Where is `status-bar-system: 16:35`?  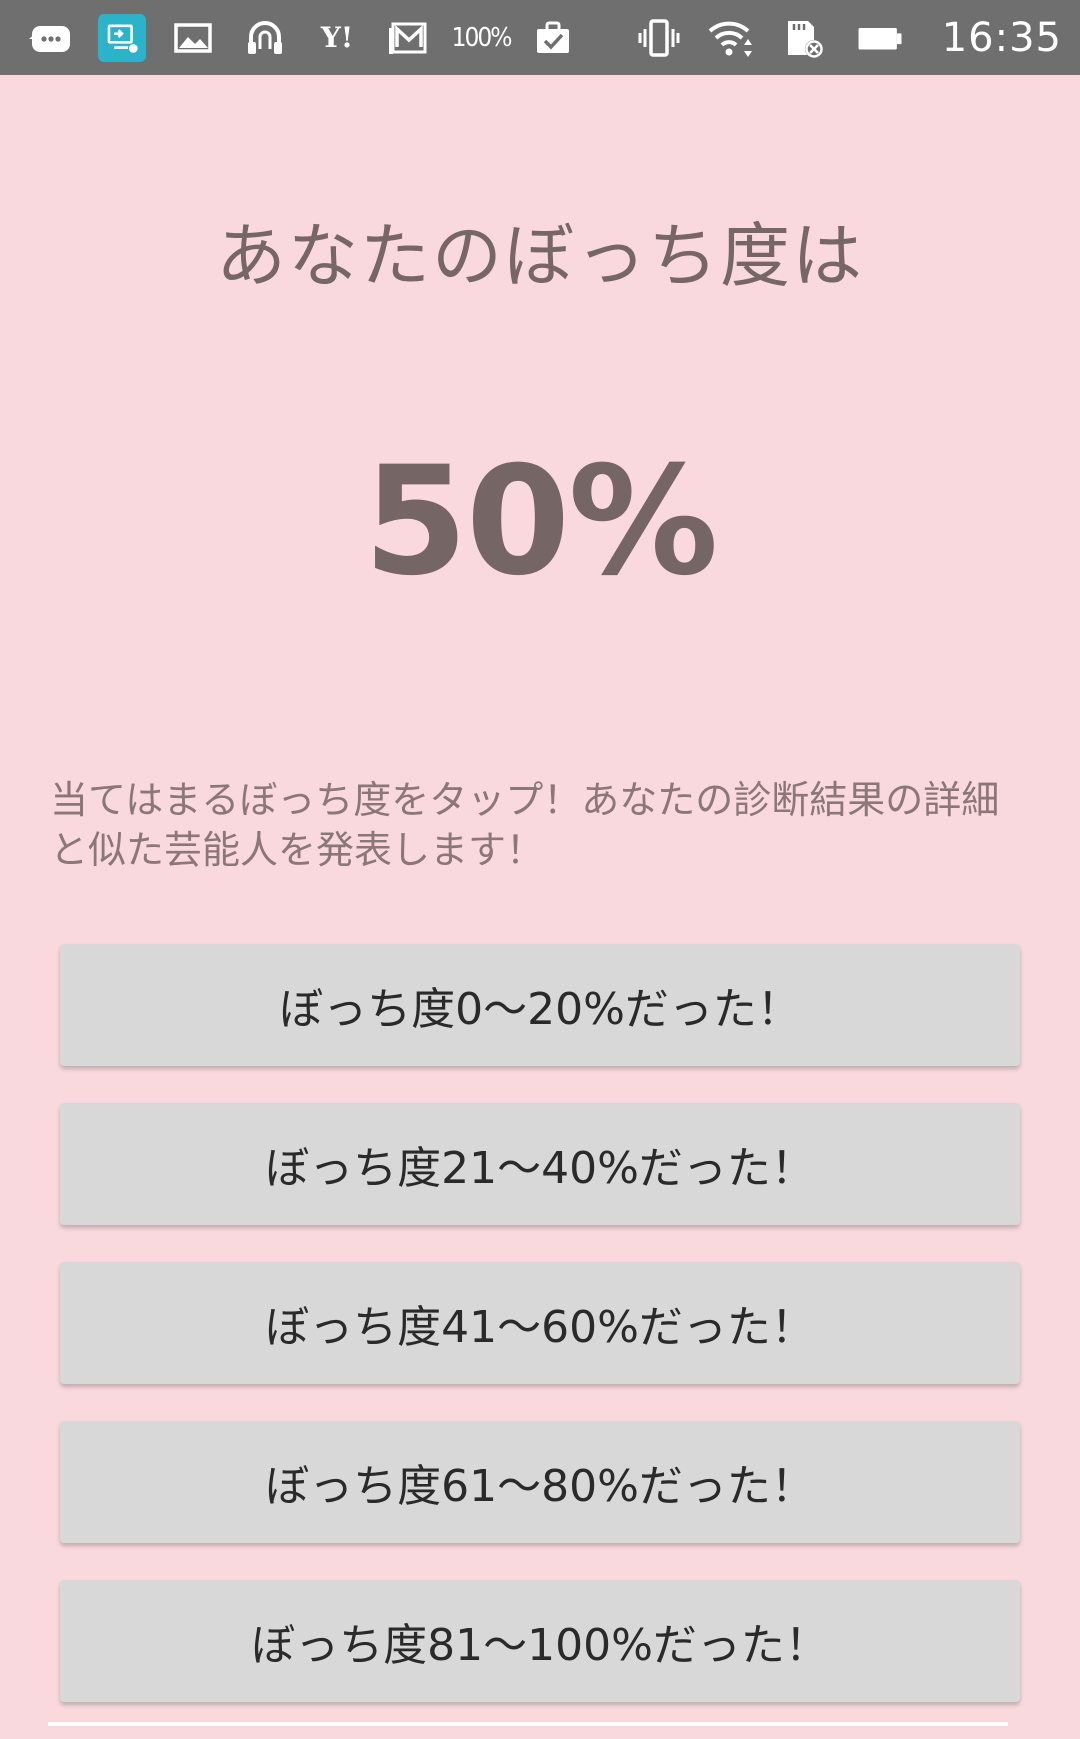
status-bar-system: 16:35 is located at coordinates (848, 38).